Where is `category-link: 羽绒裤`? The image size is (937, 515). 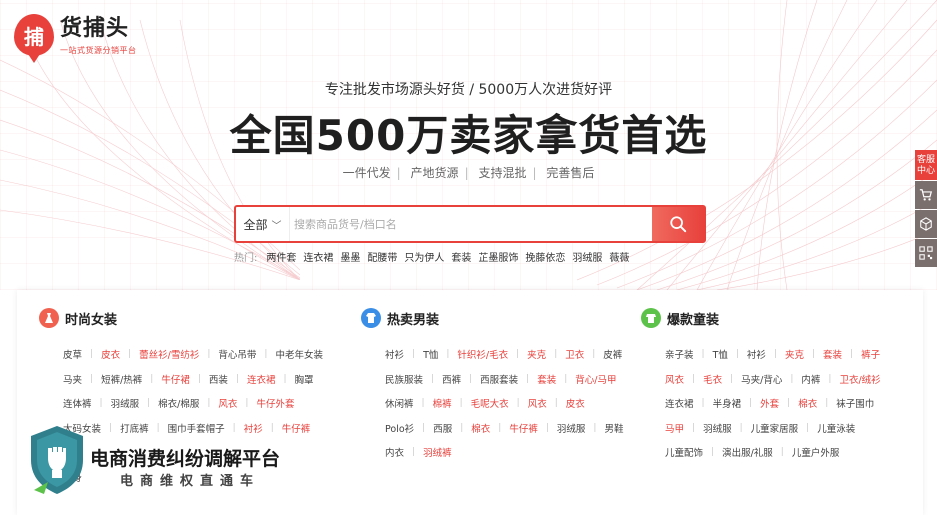
category-link: 羽绒裤 is located at coordinates (437, 452).